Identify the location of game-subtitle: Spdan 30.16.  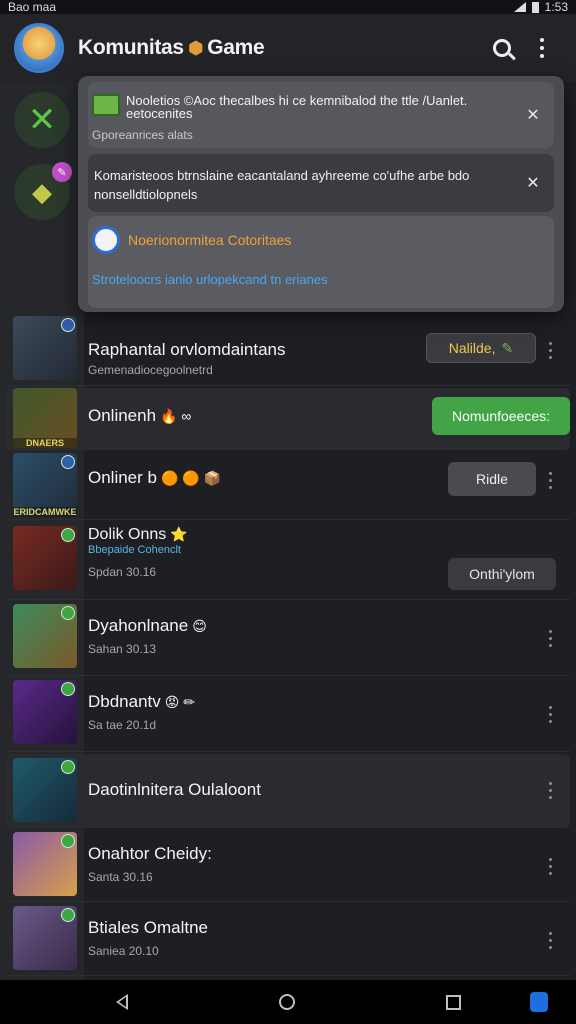
(122, 572).